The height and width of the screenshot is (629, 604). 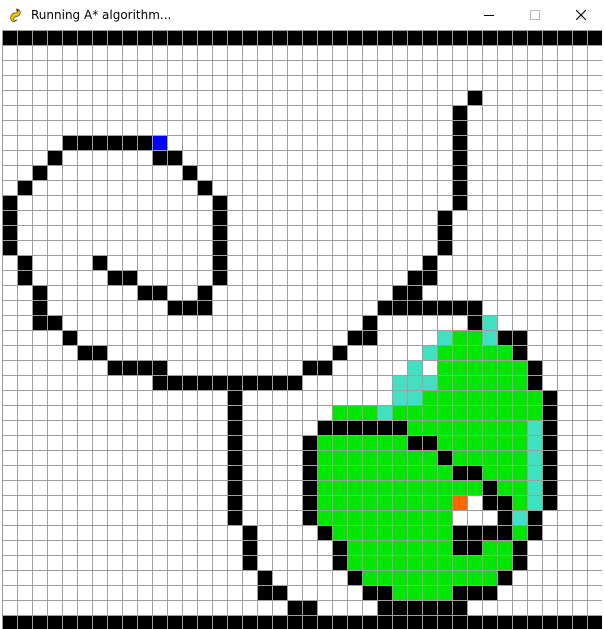 I want to click on current-node, so click(x=459, y=502).